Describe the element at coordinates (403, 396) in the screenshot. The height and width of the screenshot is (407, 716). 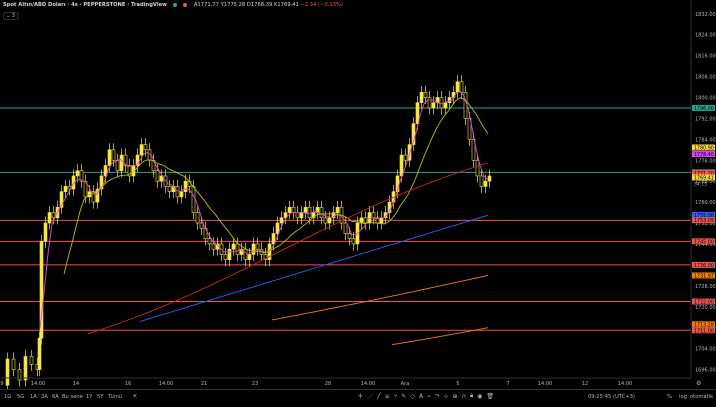
I see `brush-icon: ✎` at that location.